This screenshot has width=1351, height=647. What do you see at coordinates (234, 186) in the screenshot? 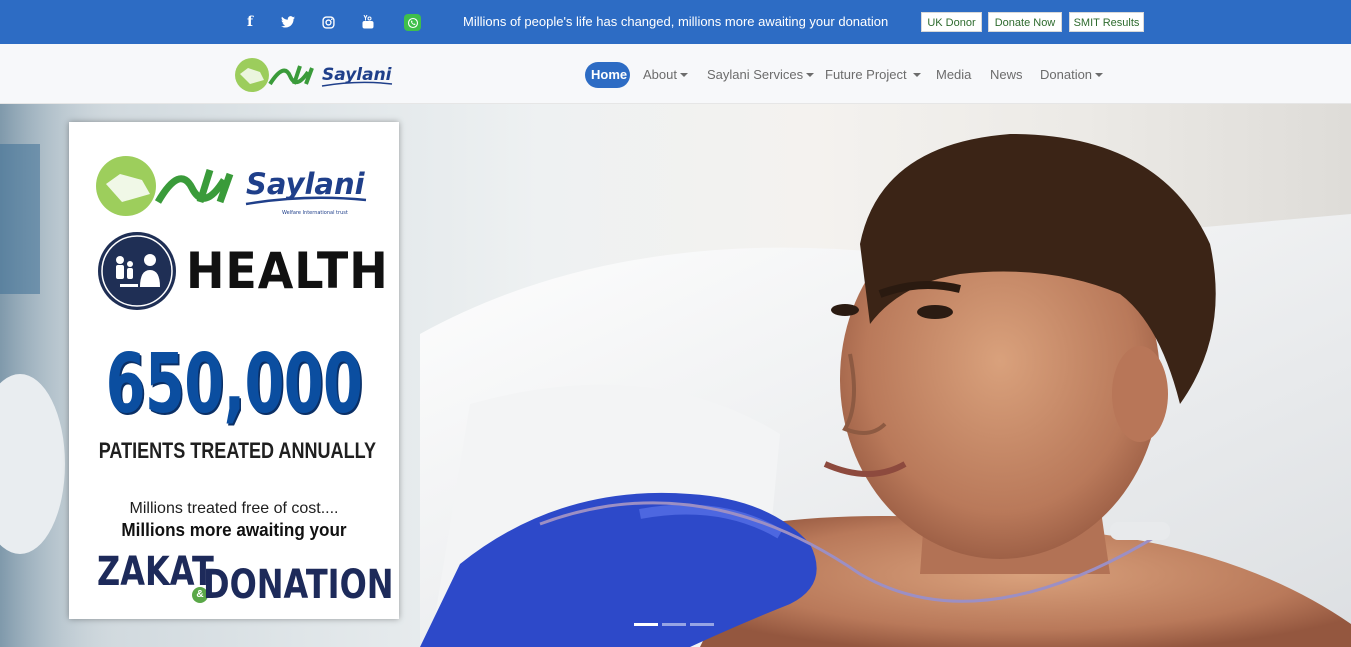
I see `card-saylani-logo: Saylani Welfare International trust` at bounding box center [234, 186].